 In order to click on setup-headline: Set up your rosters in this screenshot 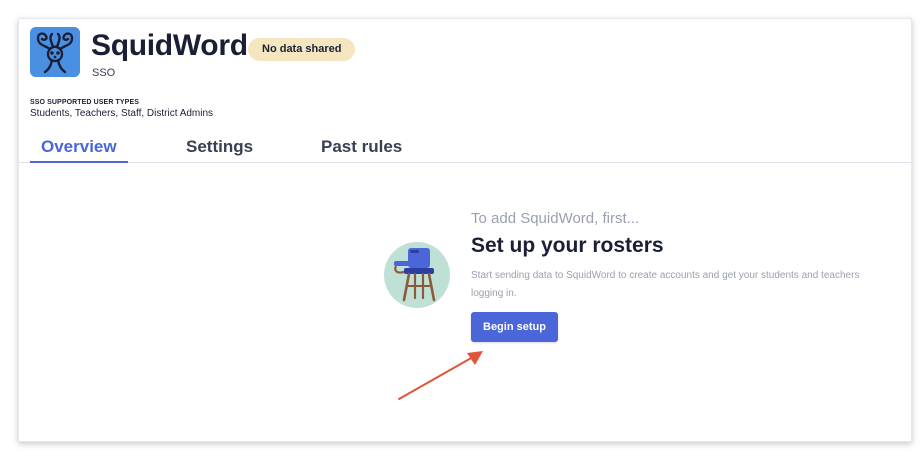, I will do `click(567, 245)`.